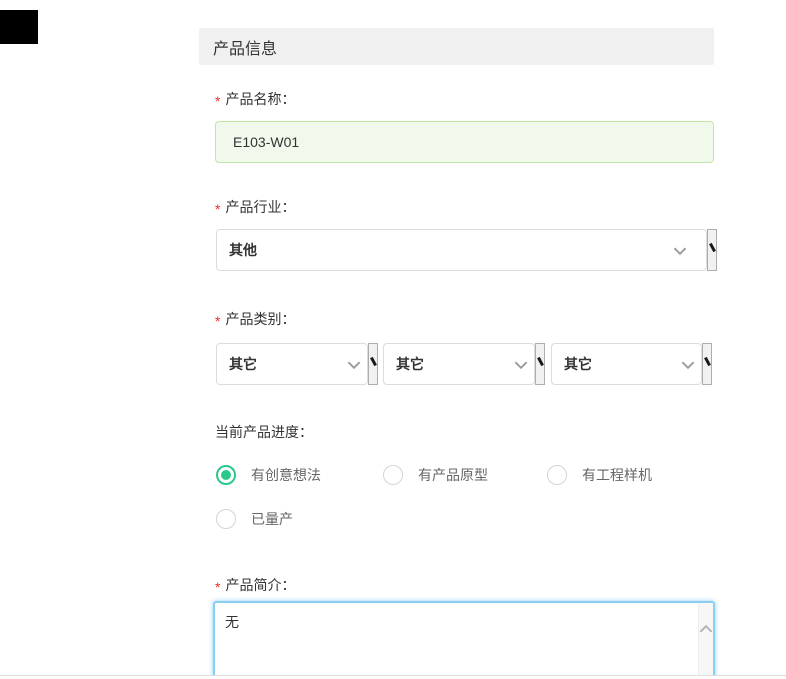  What do you see at coordinates (286, 475) in the screenshot?
I see `radio-label: 有创意想法` at bounding box center [286, 475].